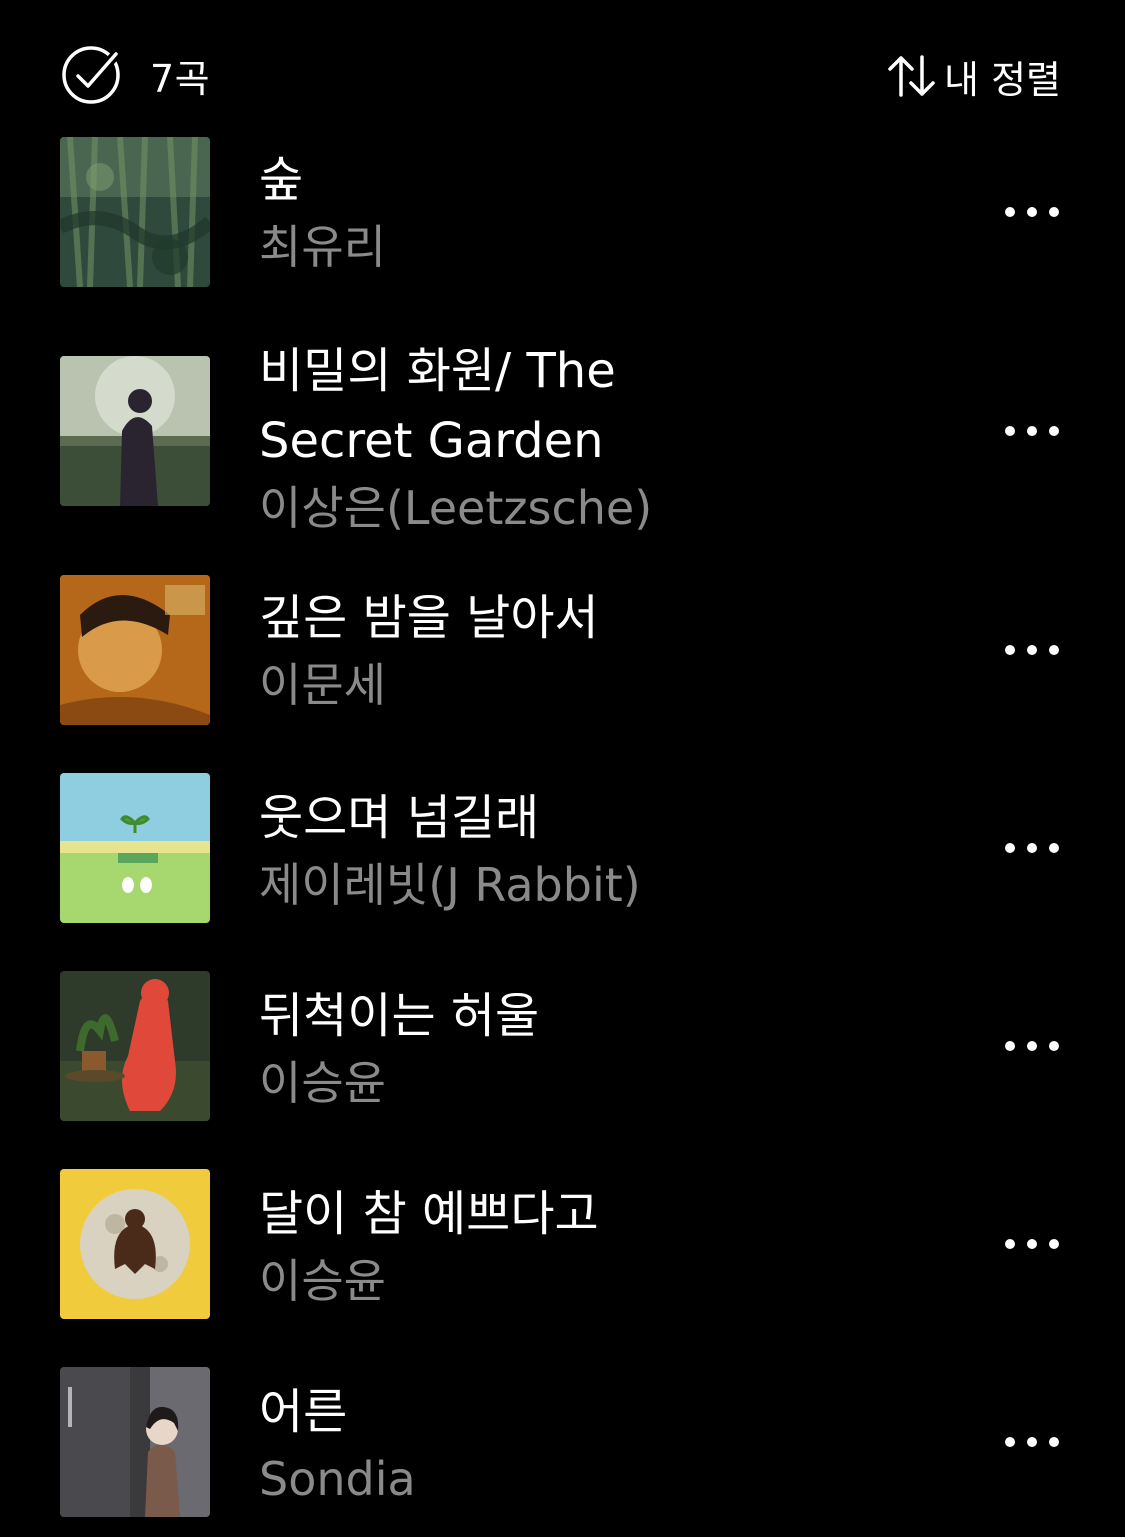 Image resolution: width=1125 pixels, height=1537 pixels. What do you see at coordinates (562, 1046) in the screenshot?
I see `song-row: 뒤척이는 허울 이승윤` at bounding box center [562, 1046].